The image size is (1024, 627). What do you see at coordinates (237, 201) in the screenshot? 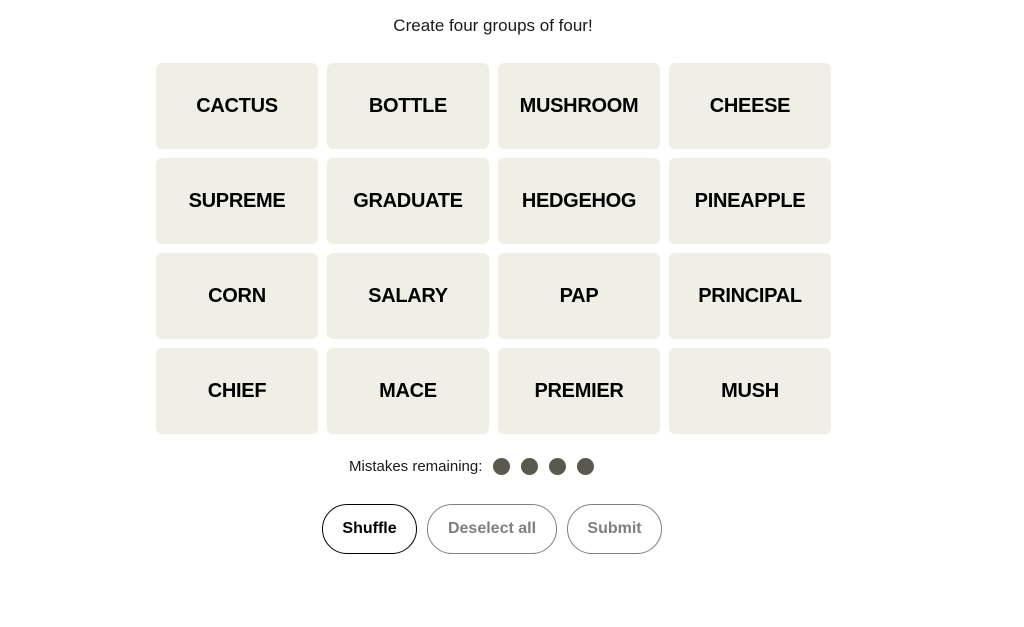
I see `word-tile: SUPREME` at bounding box center [237, 201].